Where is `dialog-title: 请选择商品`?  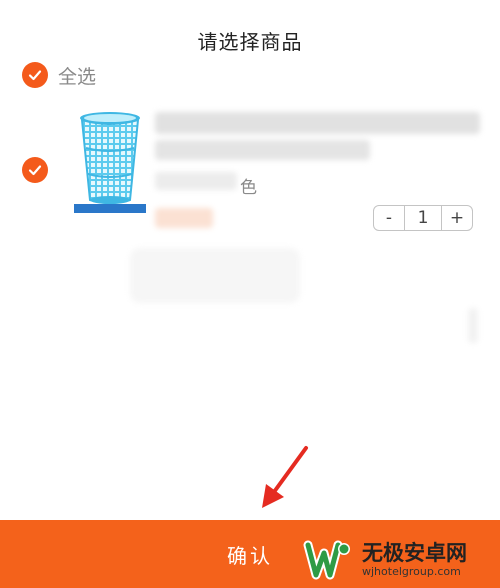
dialog-title: 请选择商品 is located at coordinates (250, 42).